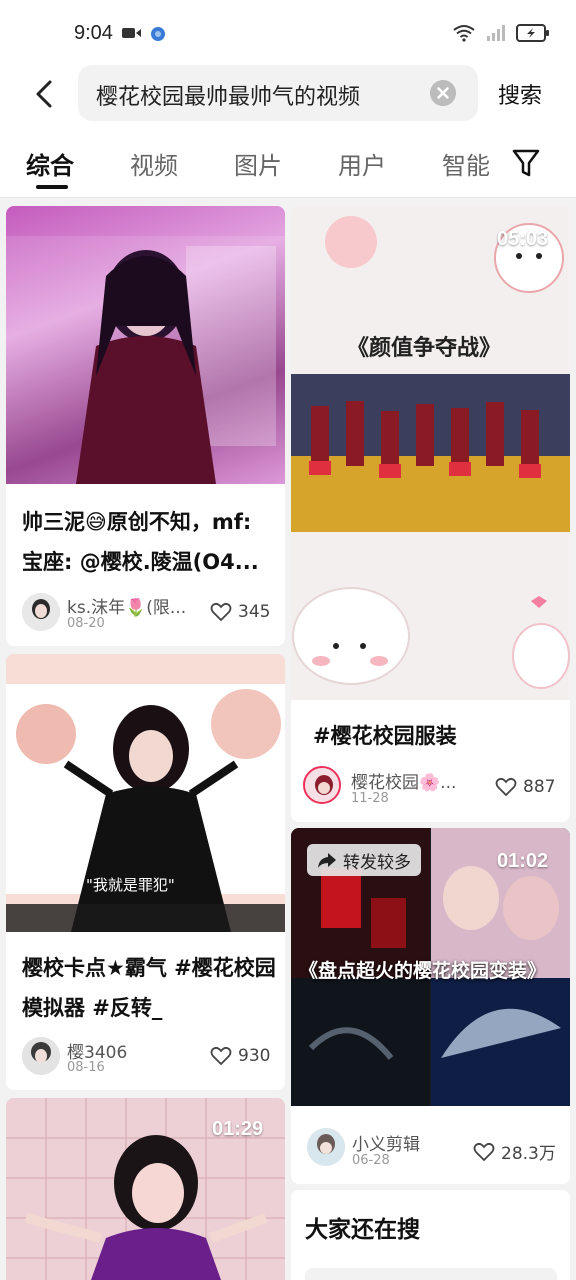  Describe the element at coordinates (539, 787) in the screenshot. I see `like-count-text: 887` at that location.